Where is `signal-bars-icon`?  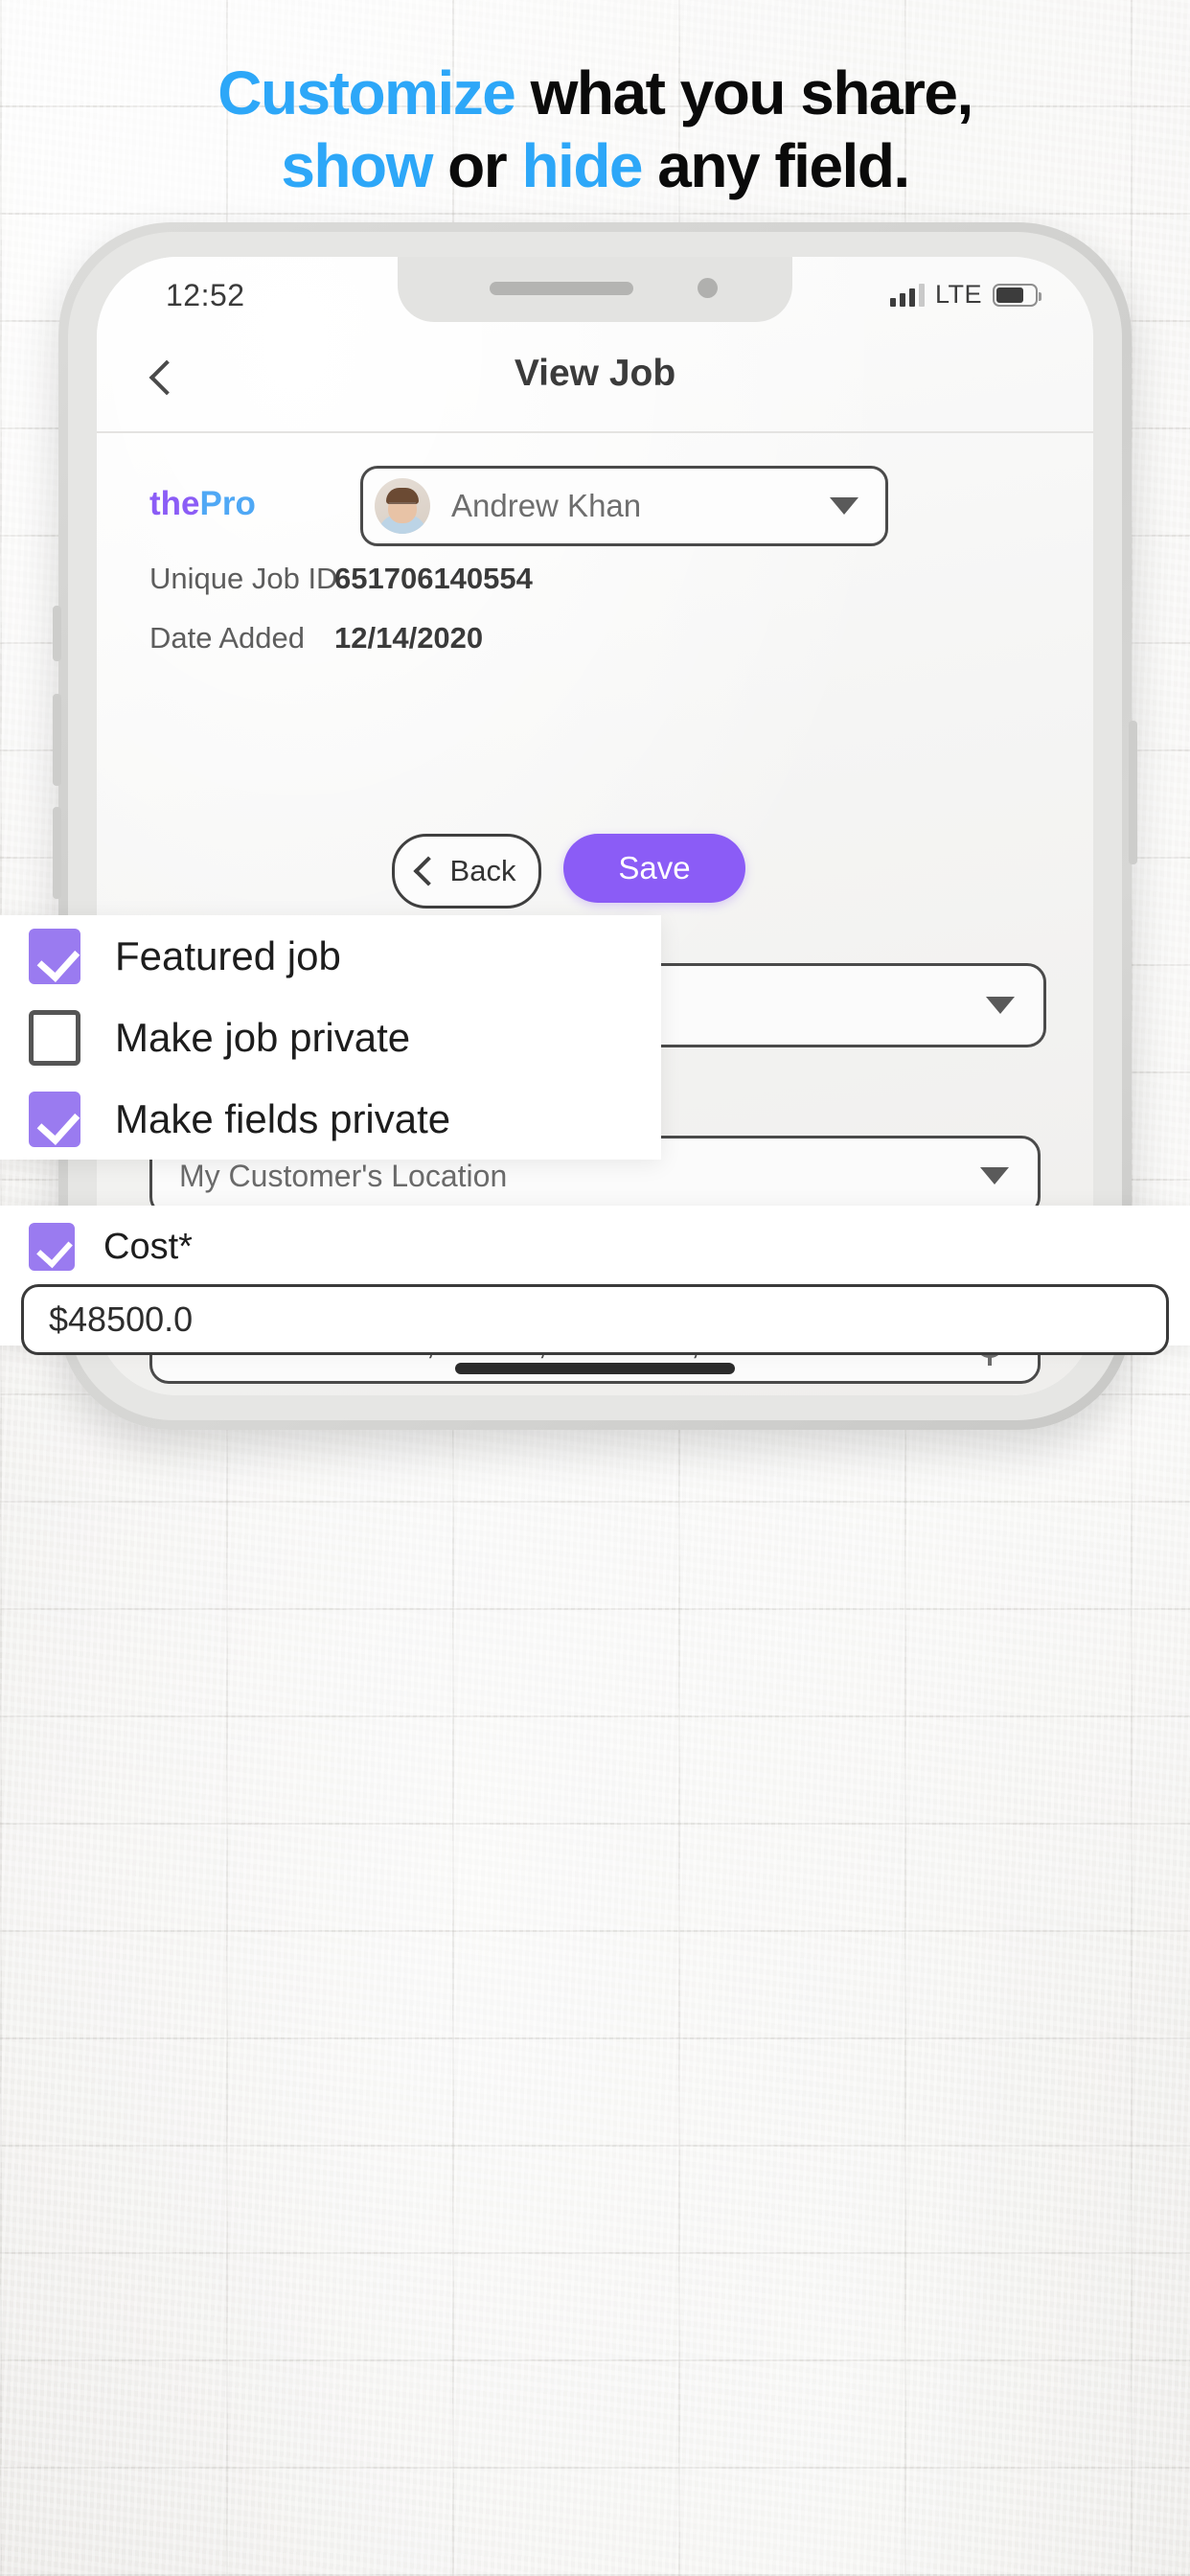
signal-bars-icon is located at coordinates (907, 295).